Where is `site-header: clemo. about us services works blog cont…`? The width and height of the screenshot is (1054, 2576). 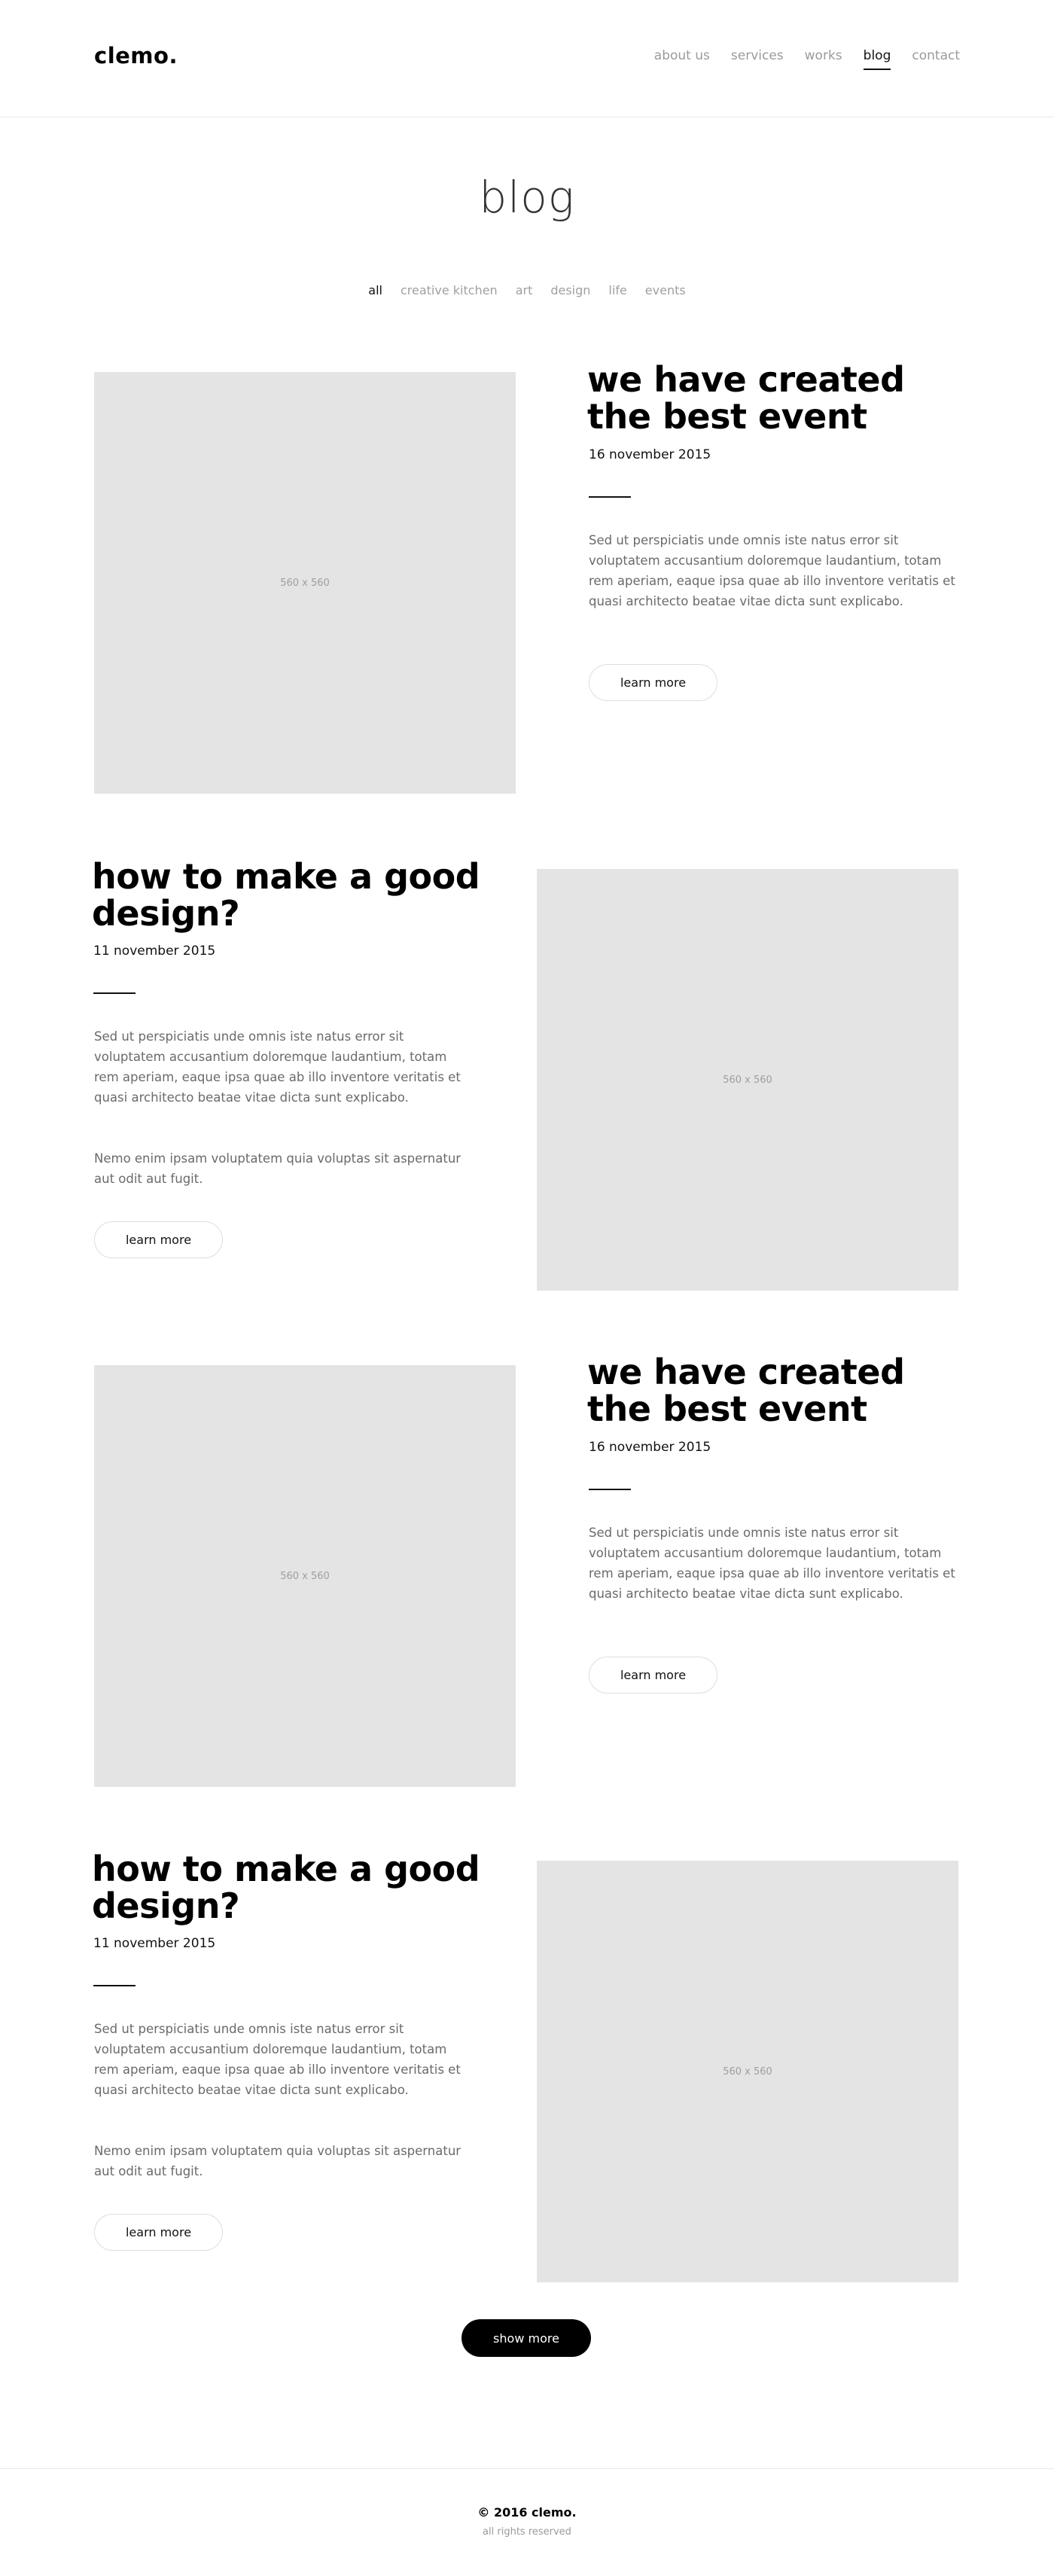 site-header: clemo. about us services works blog cont… is located at coordinates (527, 58).